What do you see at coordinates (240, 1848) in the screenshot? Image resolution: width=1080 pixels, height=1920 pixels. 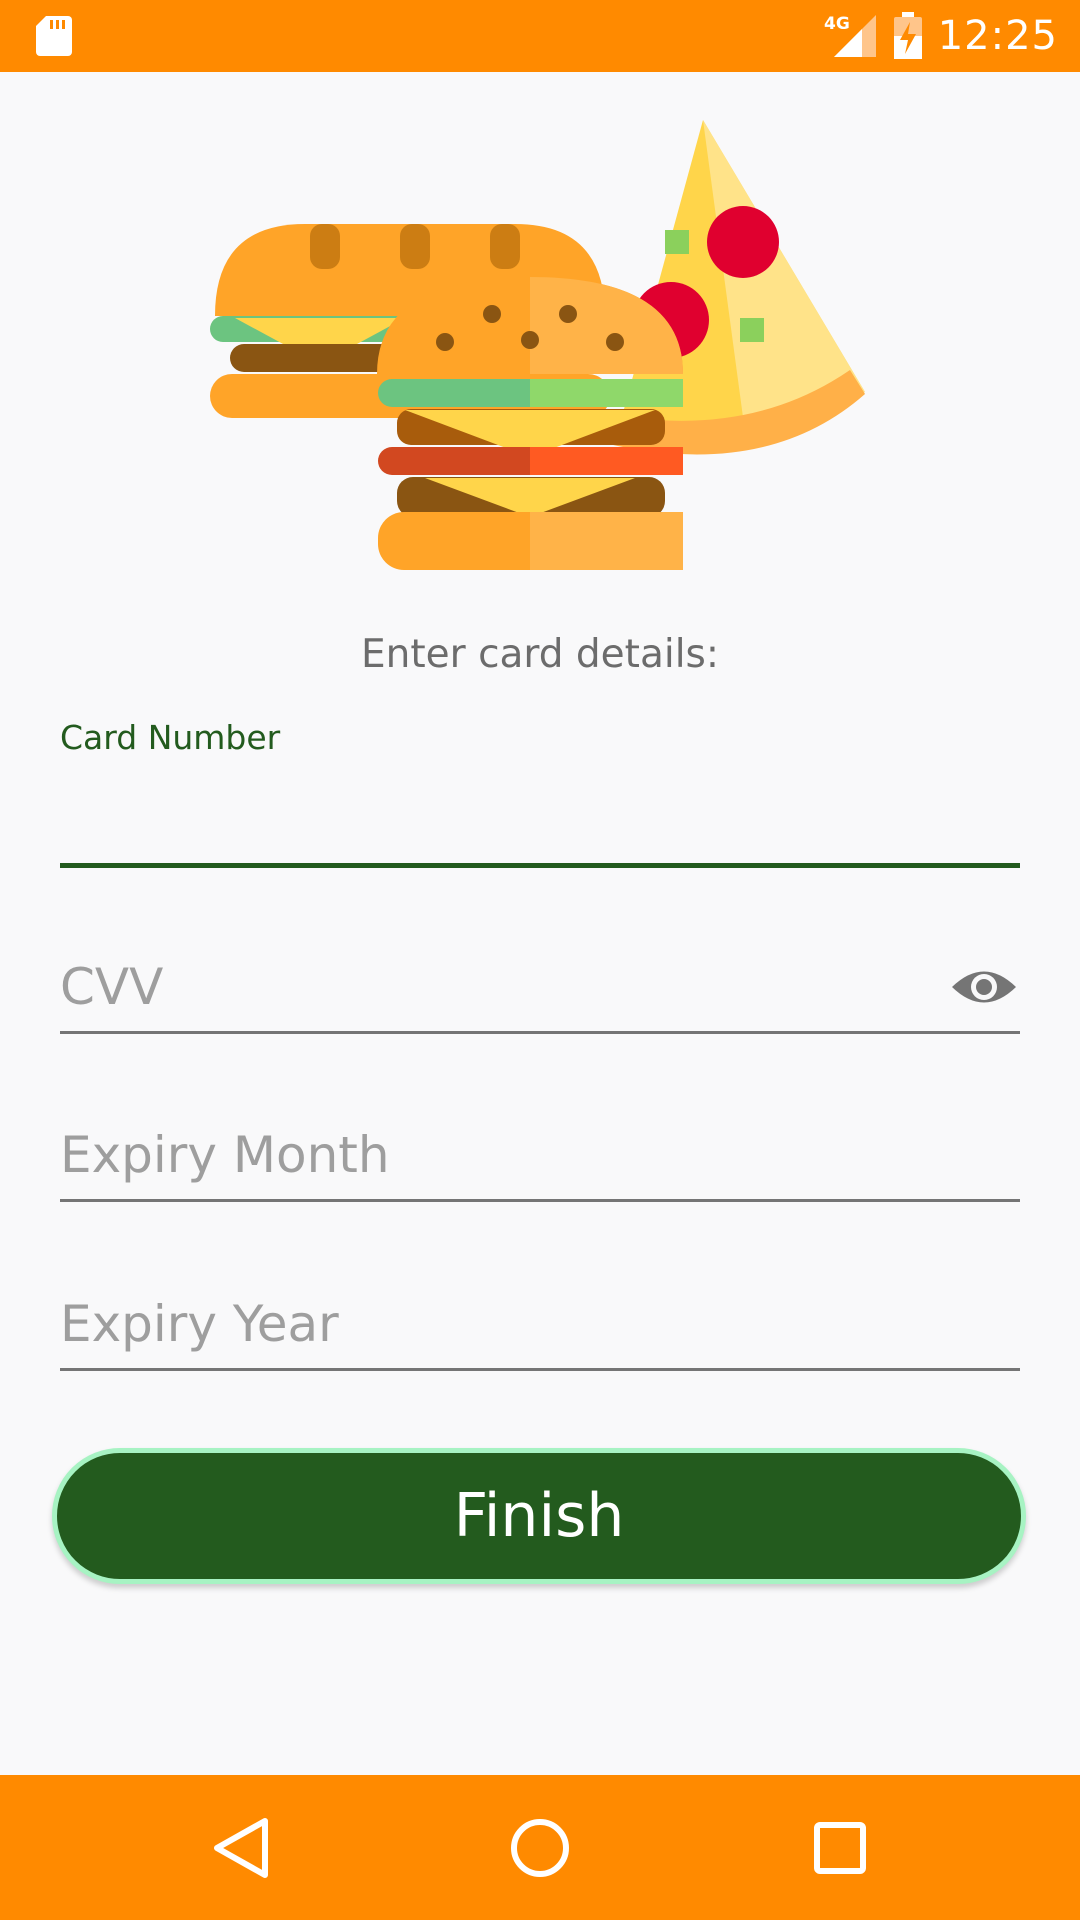 I see `back-icon` at bounding box center [240, 1848].